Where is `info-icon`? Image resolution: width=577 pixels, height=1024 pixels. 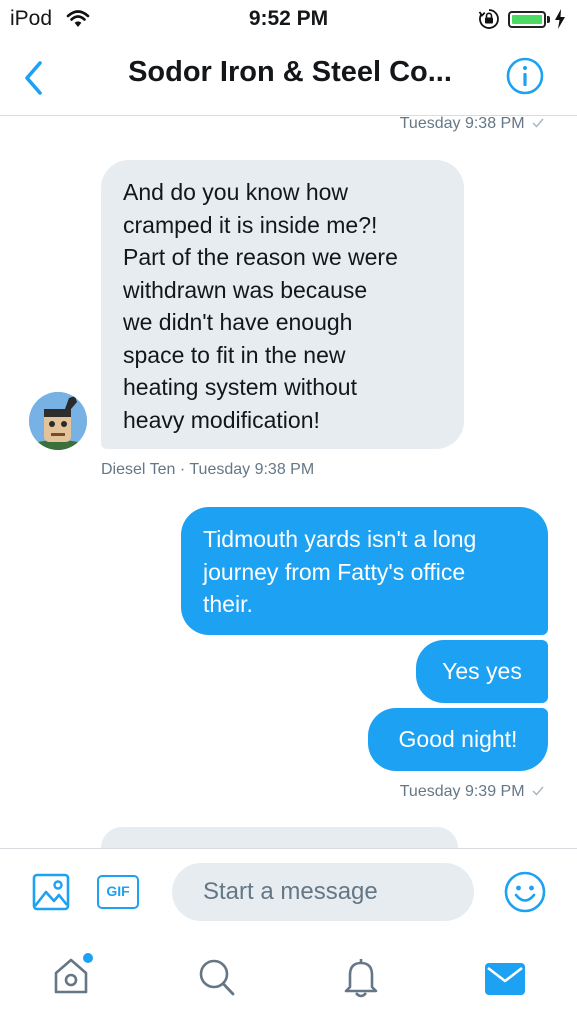 info-icon is located at coordinates (525, 76).